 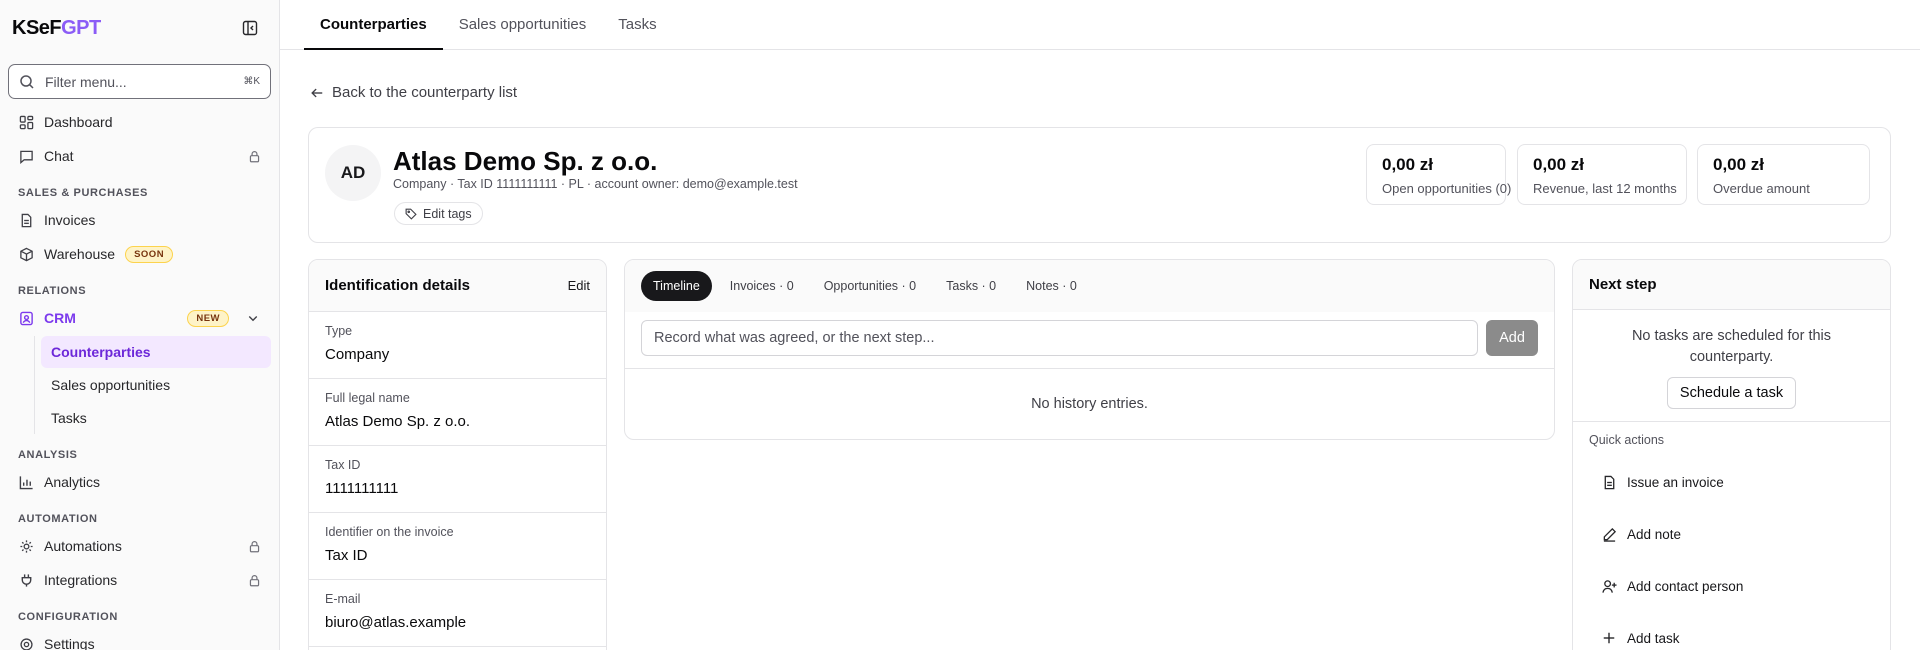 What do you see at coordinates (425, 92) in the screenshot?
I see `back-link-label: Back to the counterparty list` at bounding box center [425, 92].